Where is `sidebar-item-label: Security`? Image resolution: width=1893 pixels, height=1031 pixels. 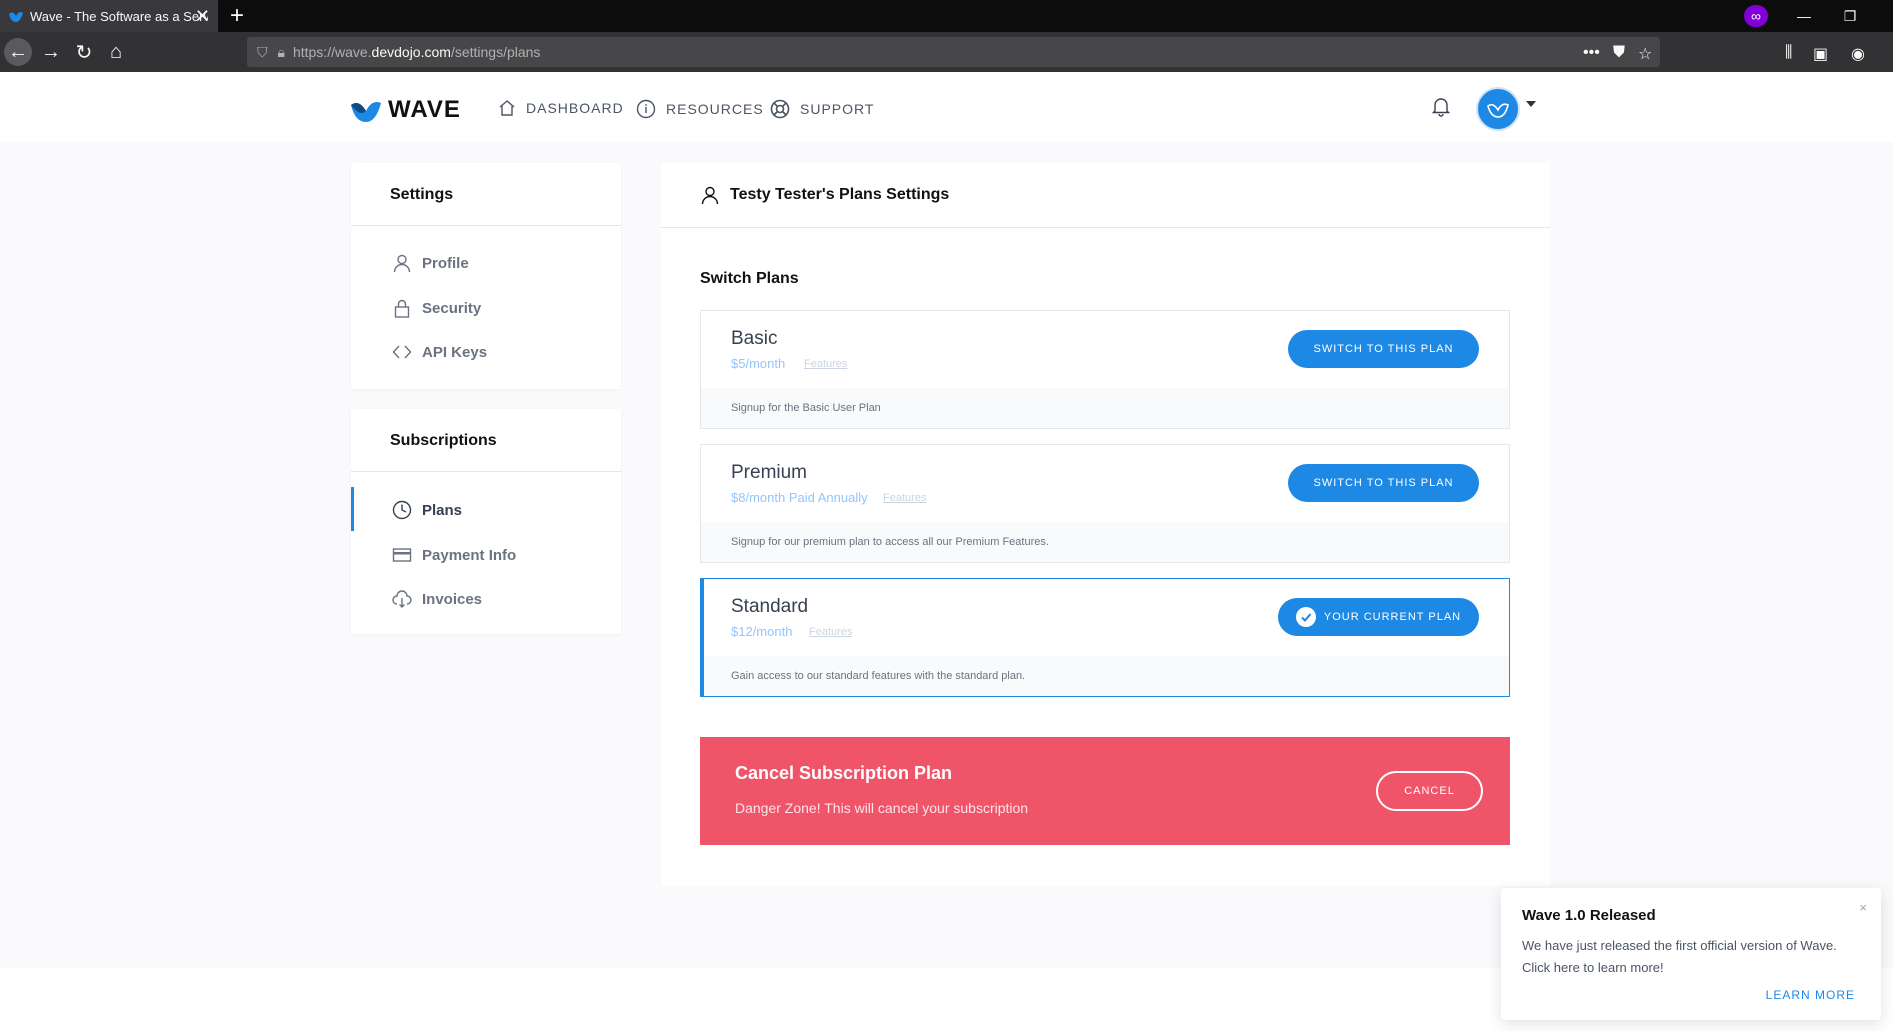 sidebar-item-label: Security is located at coordinates (452, 308).